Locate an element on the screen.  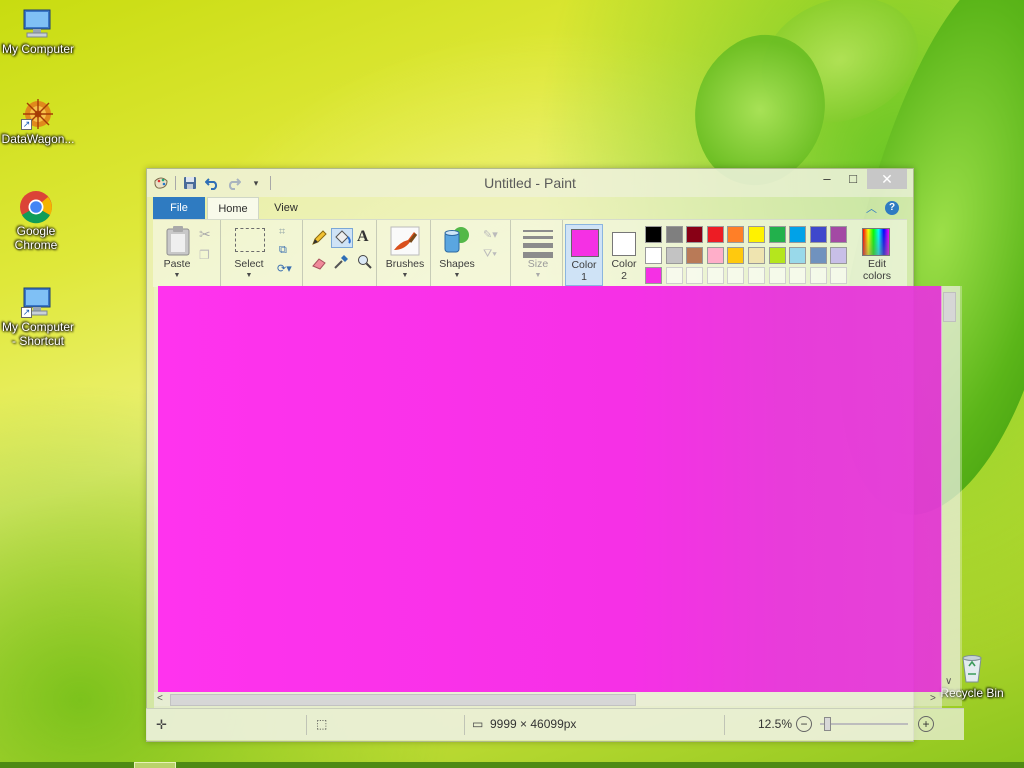
desktop-icon-my-computer-shortcut: ↗ My Computer - Shortcut is located at coordinates (39, 317).